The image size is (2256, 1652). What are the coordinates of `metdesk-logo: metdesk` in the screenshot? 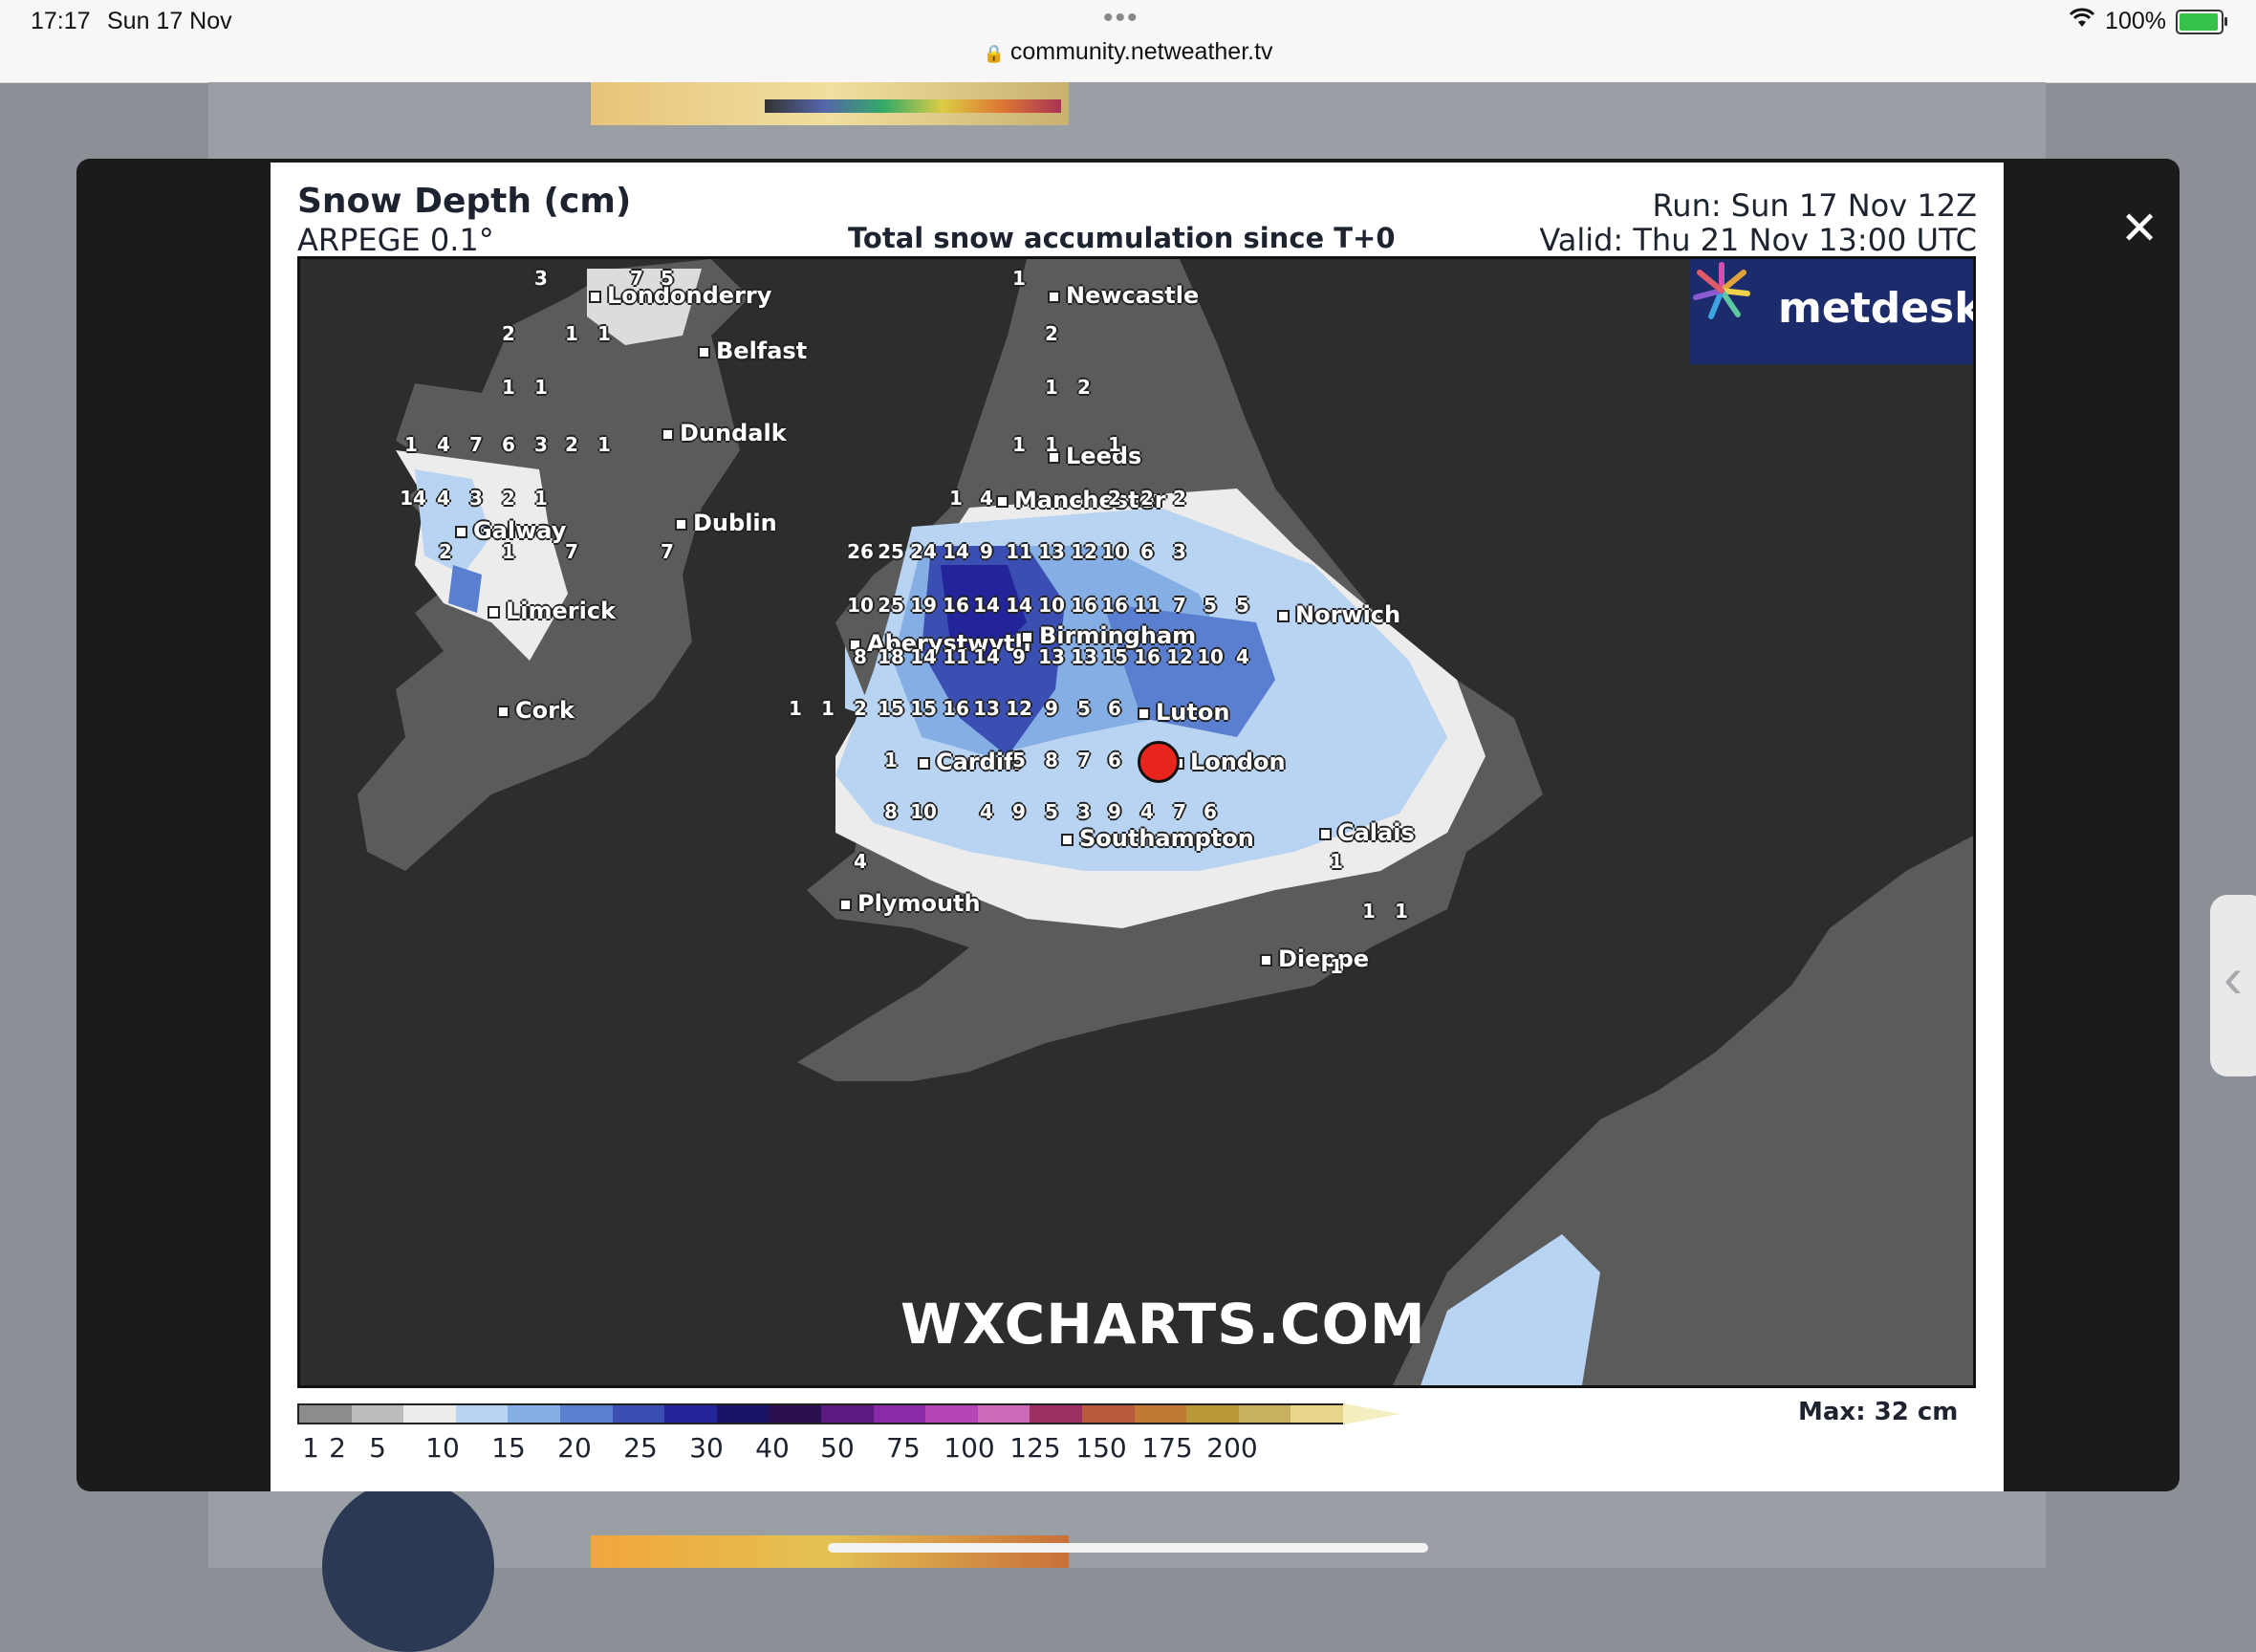 It's located at (1831, 311).